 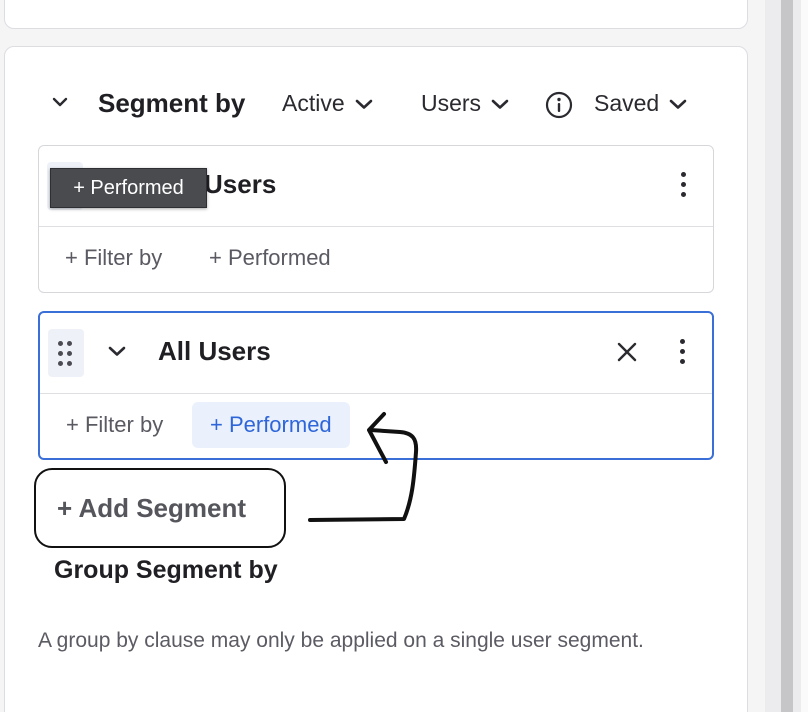 What do you see at coordinates (363, 467) in the screenshot?
I see `hand-drawn-arrow` at bounding box center [363, 467].